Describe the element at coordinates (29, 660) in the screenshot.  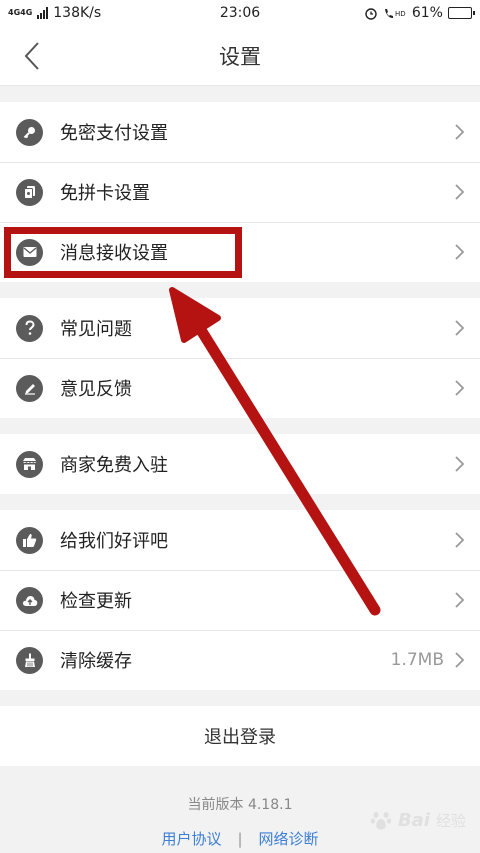
I see `broom-icon` at that location.